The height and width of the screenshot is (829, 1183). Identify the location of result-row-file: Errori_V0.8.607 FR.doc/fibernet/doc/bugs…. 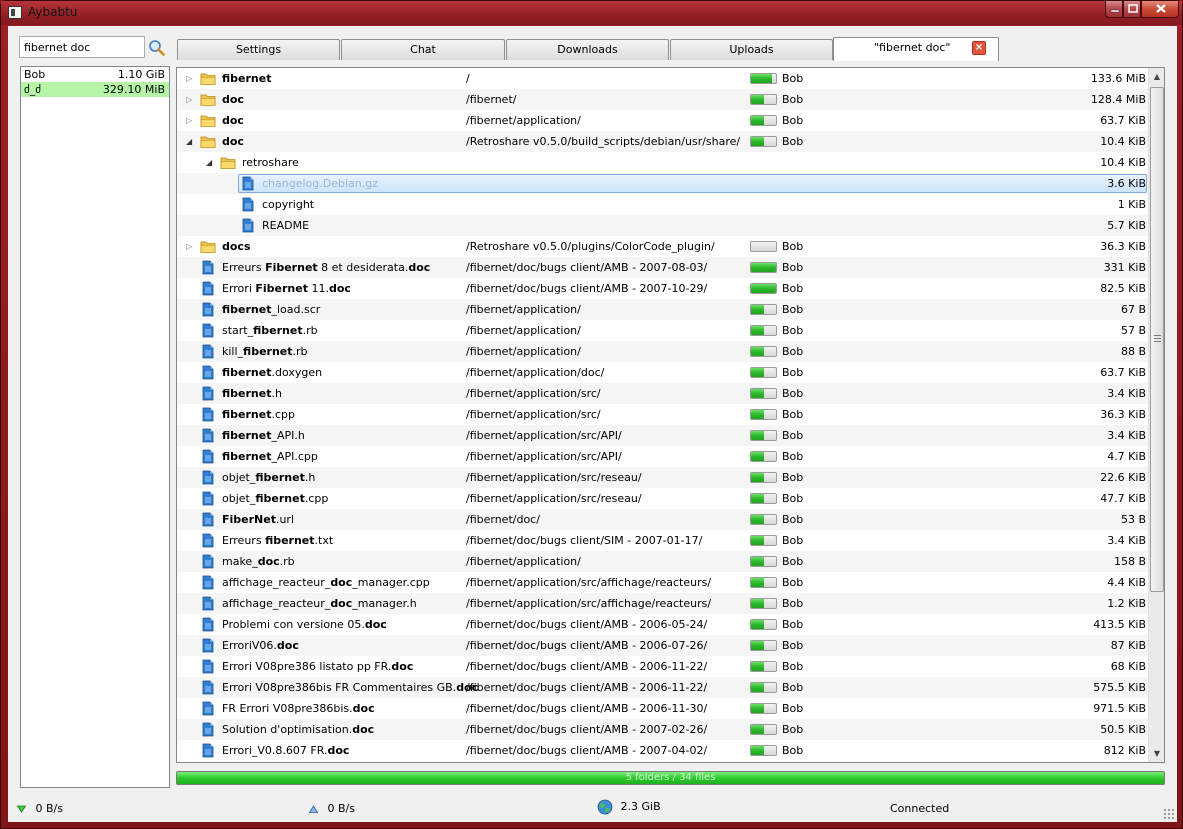
(662, 750).